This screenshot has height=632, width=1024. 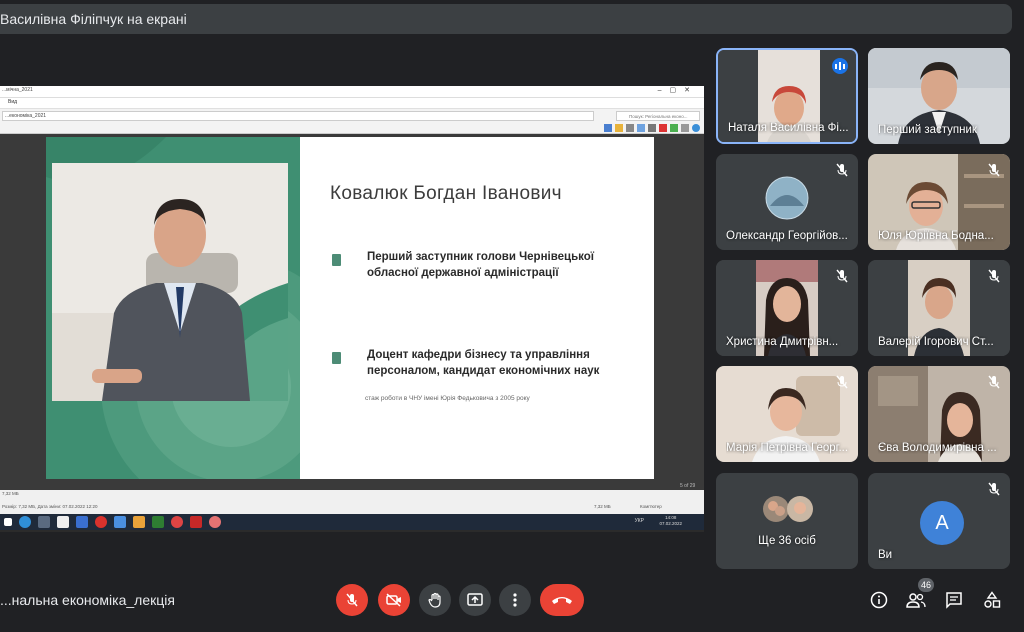 I want to click on participants-count-badge: 46, so click(x=926, y=585).